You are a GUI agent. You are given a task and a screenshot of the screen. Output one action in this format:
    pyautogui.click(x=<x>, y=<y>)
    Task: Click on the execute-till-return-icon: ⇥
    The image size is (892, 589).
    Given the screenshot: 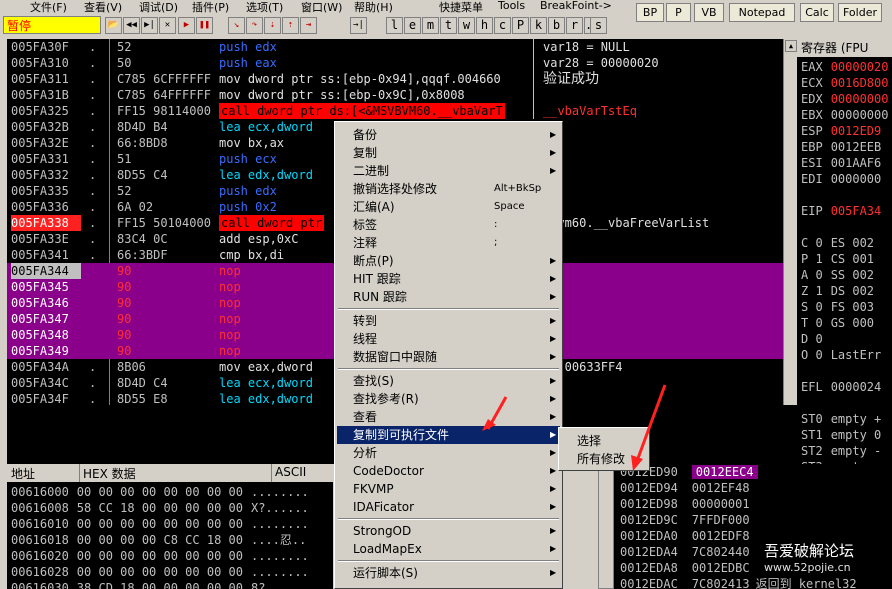 What is the action you would take?
    pyautogui.click(x=308, y=25)
    